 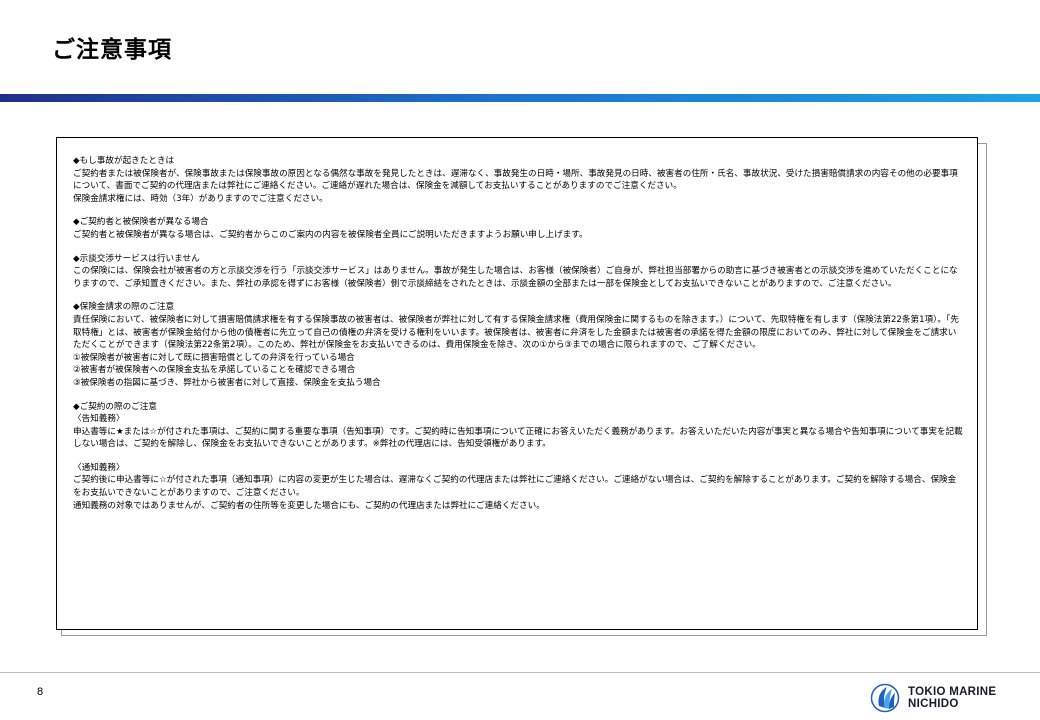 I want to click on logo-text-line1: TOKIO MARINE, so click(x=952, y=692).